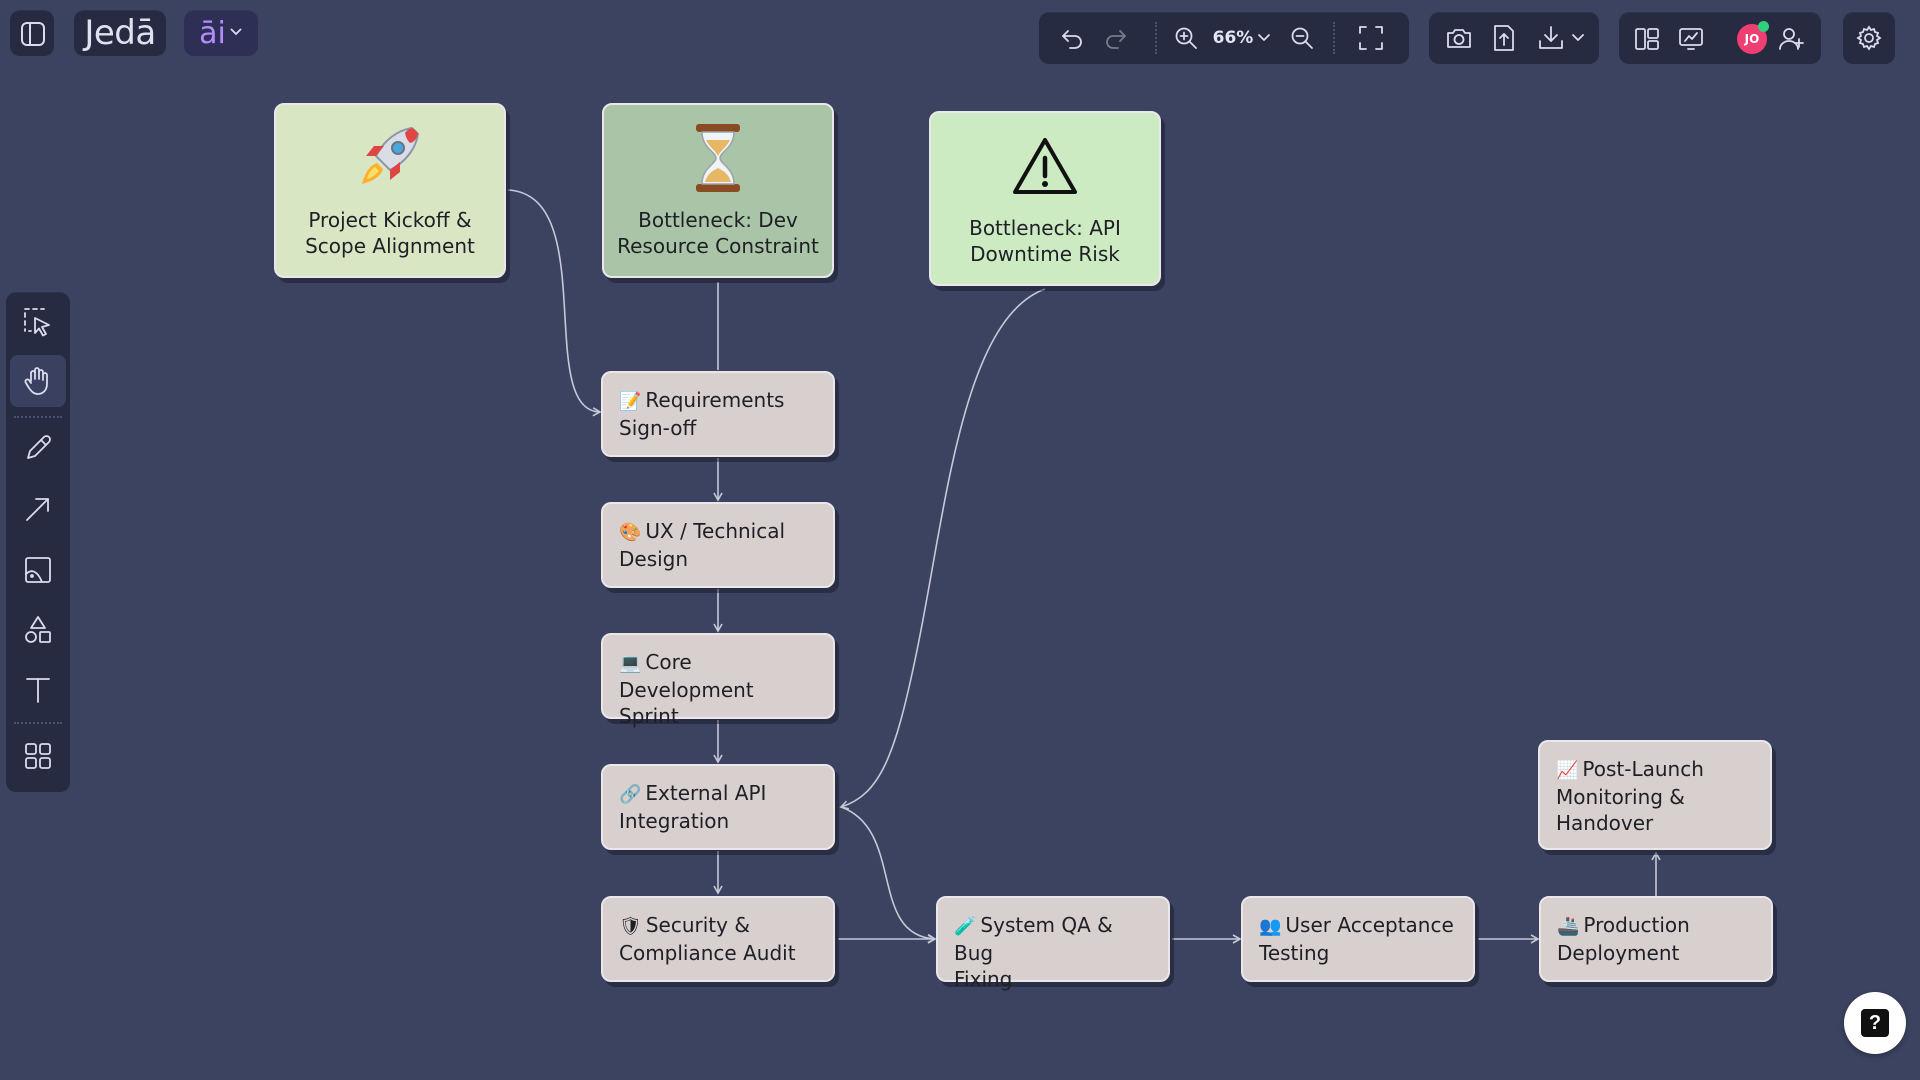 The image size is (1920, 1080). I want to click on node-title: Requirements Sign-off, so click(702, 414).